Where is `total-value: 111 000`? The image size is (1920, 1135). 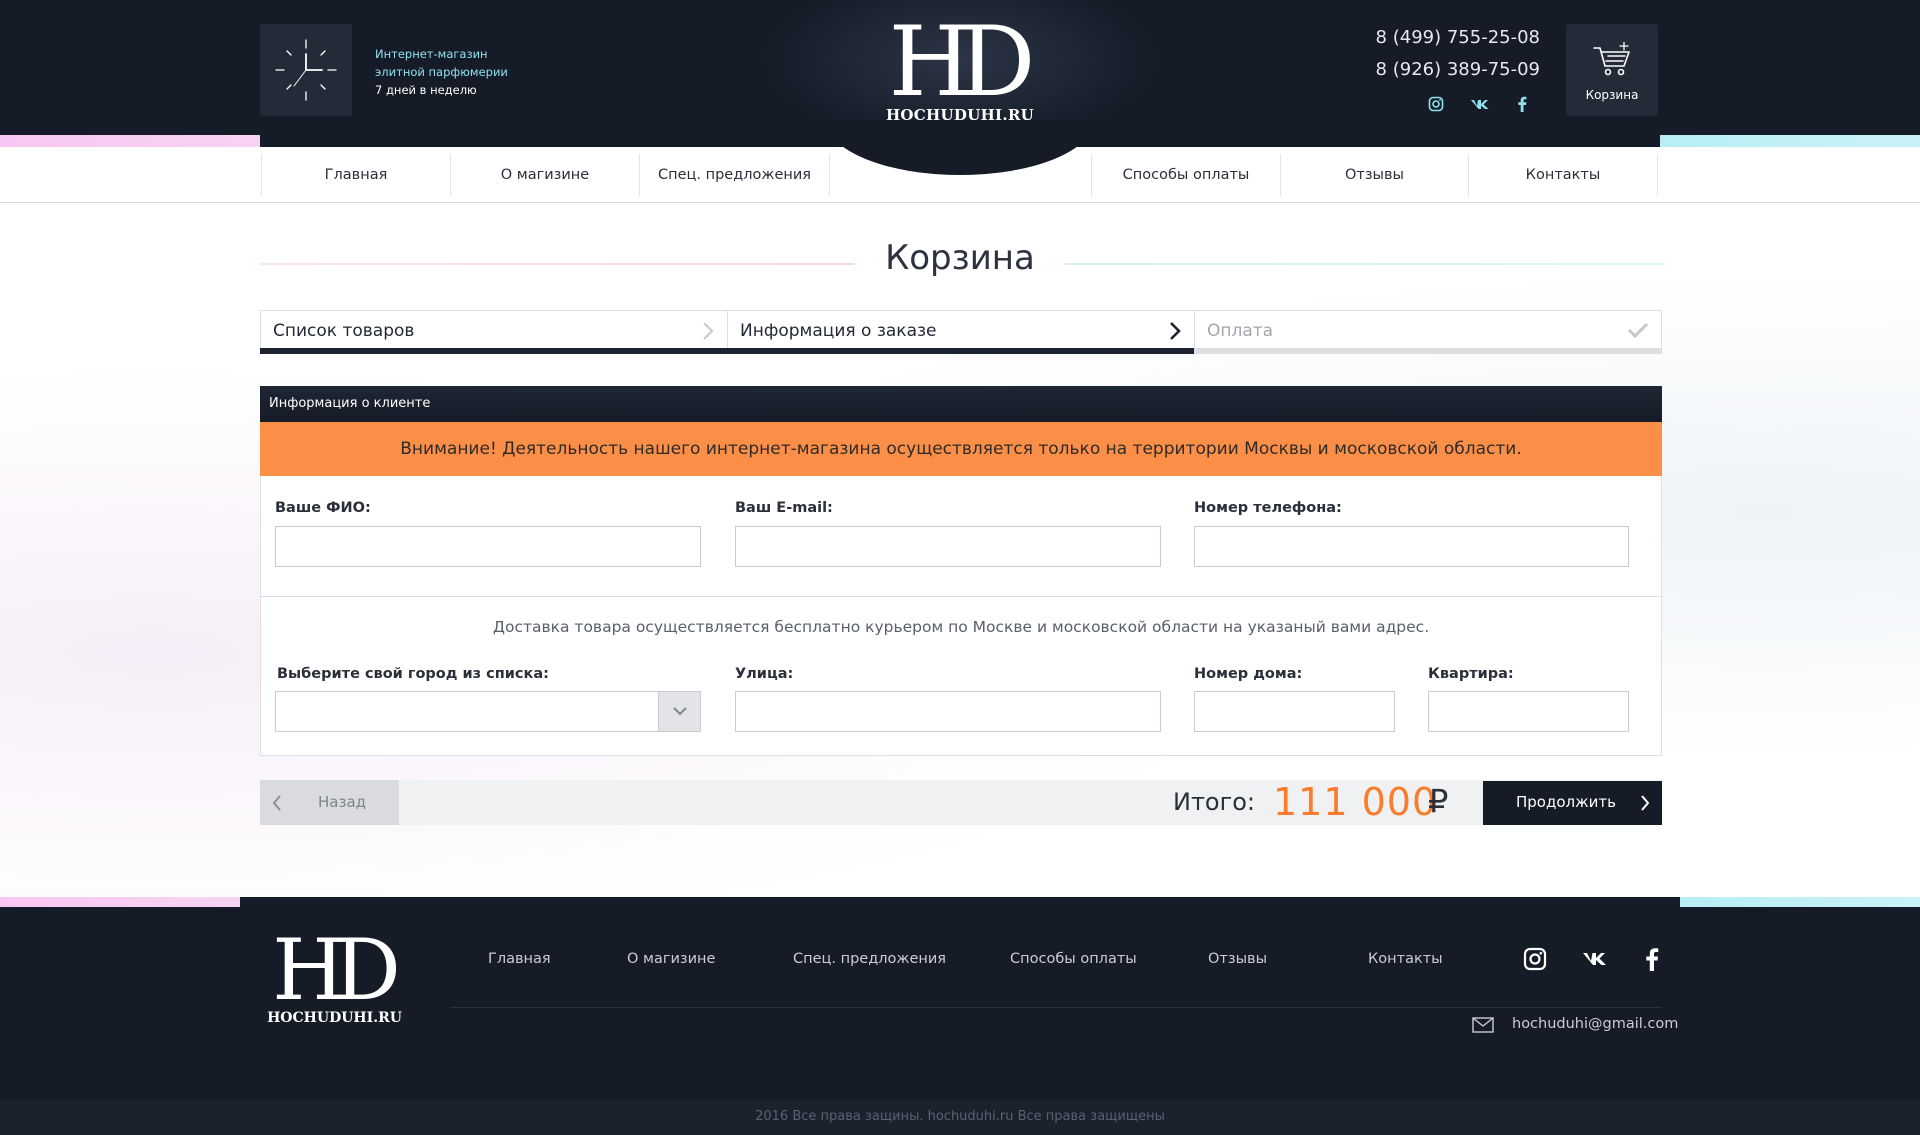
total-value: 111 000 is located at coordinates (1355, 802).